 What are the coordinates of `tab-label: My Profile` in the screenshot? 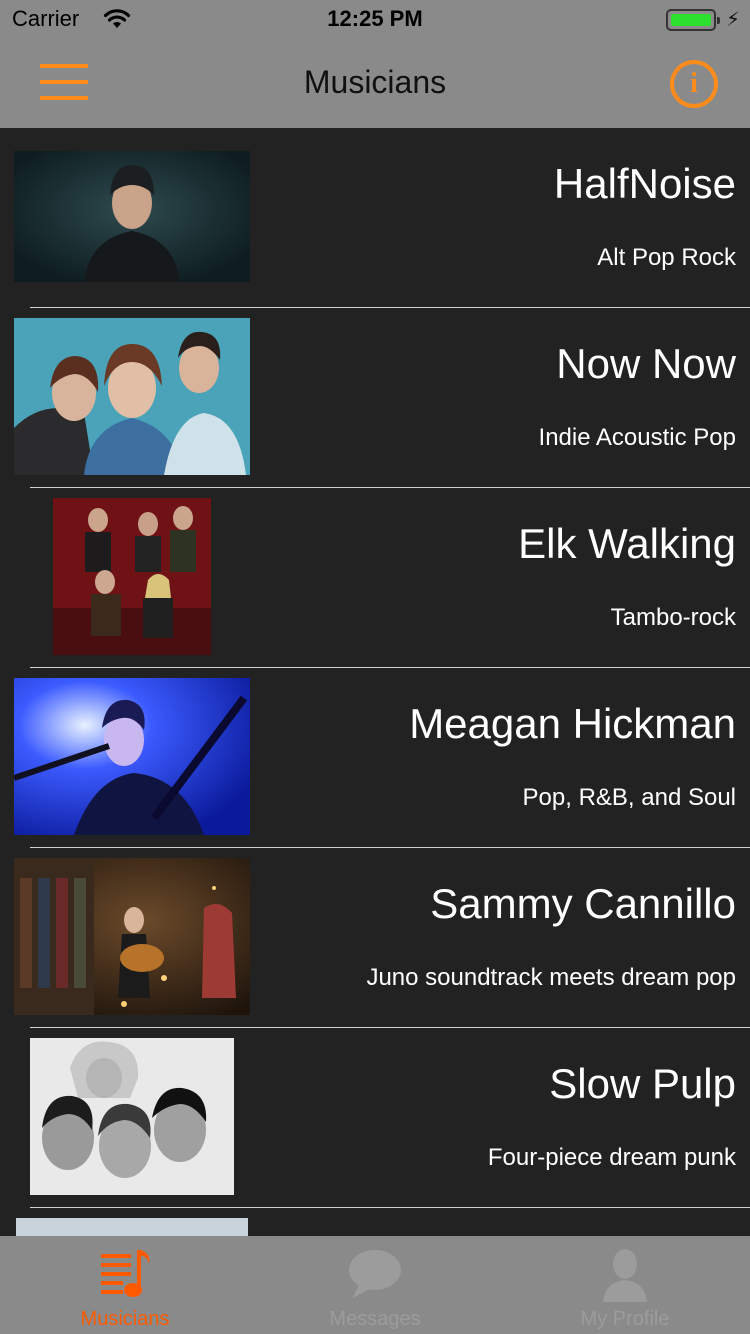 It's located at (625, 1319).